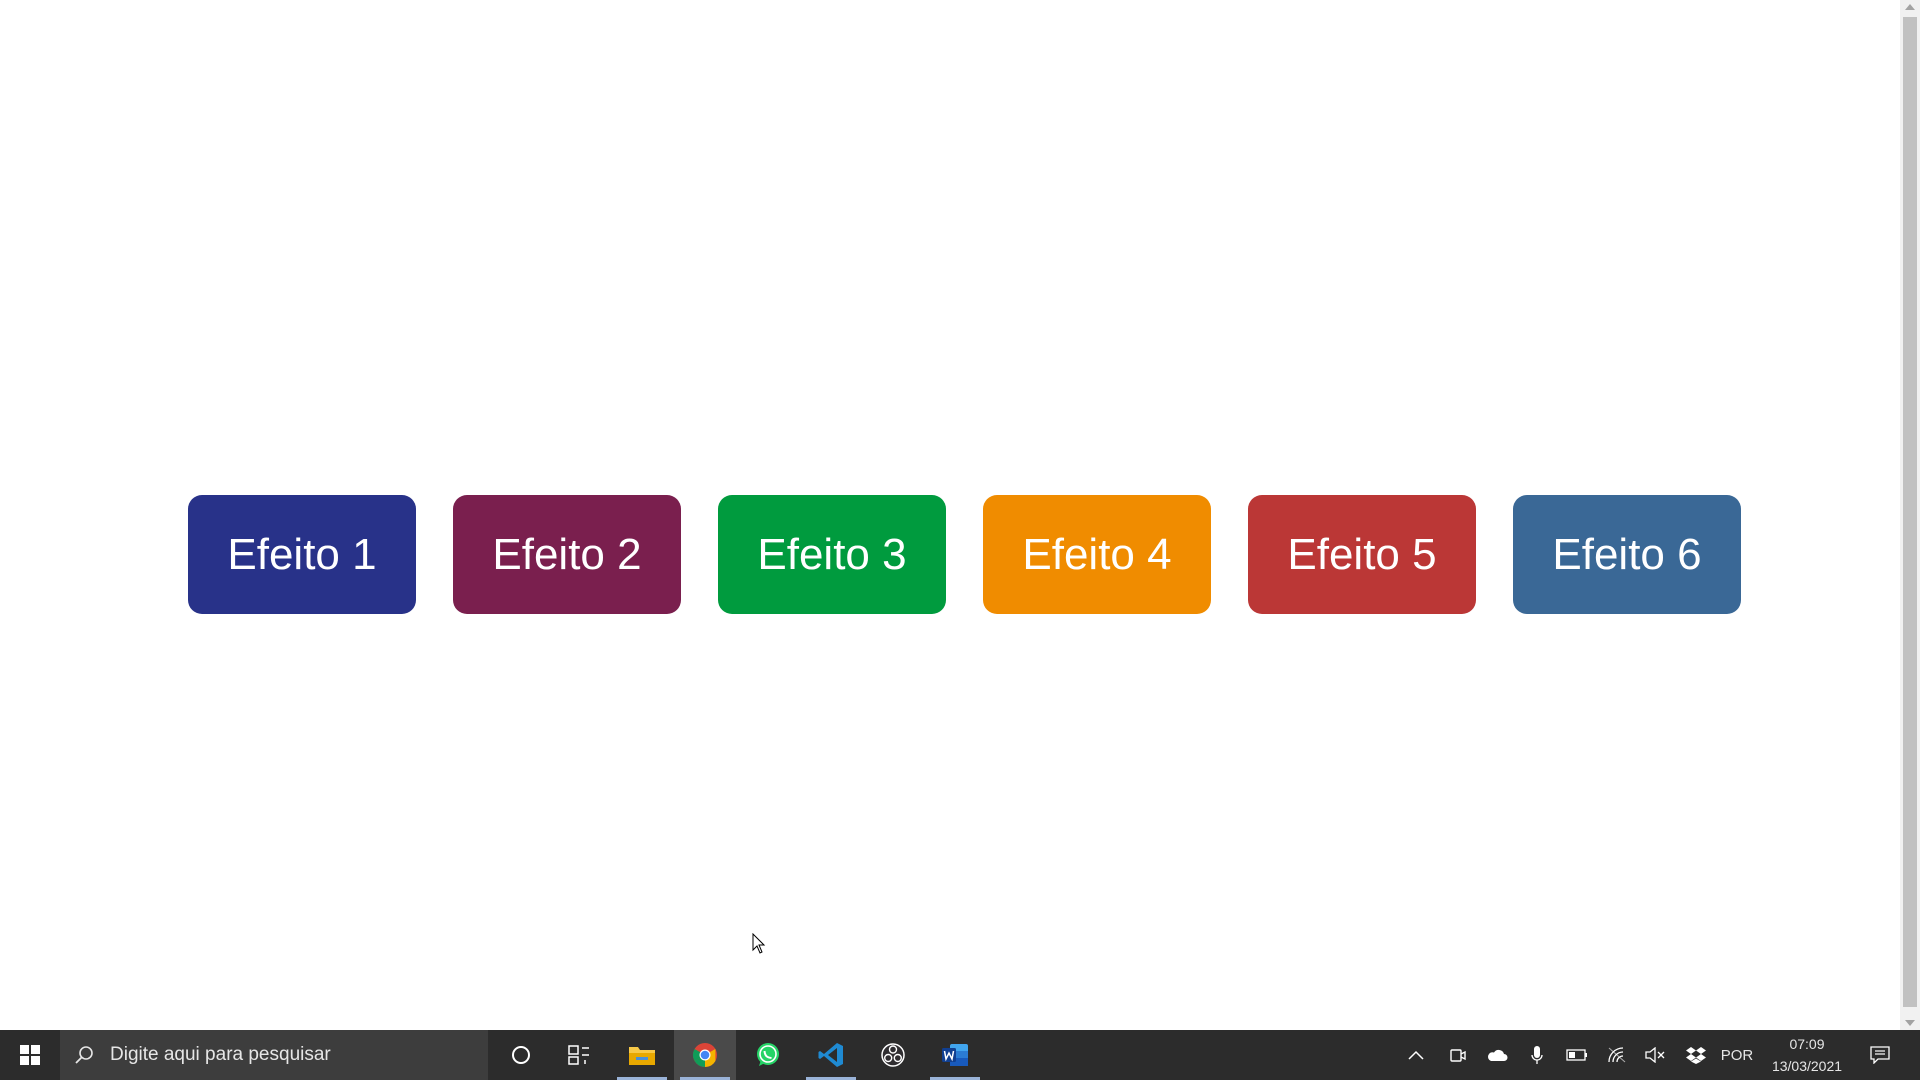 Image resolution: width=1920 pixels, height=1080 pixels. I want to click on speaker-muted-icon, so click(1655, 1055).